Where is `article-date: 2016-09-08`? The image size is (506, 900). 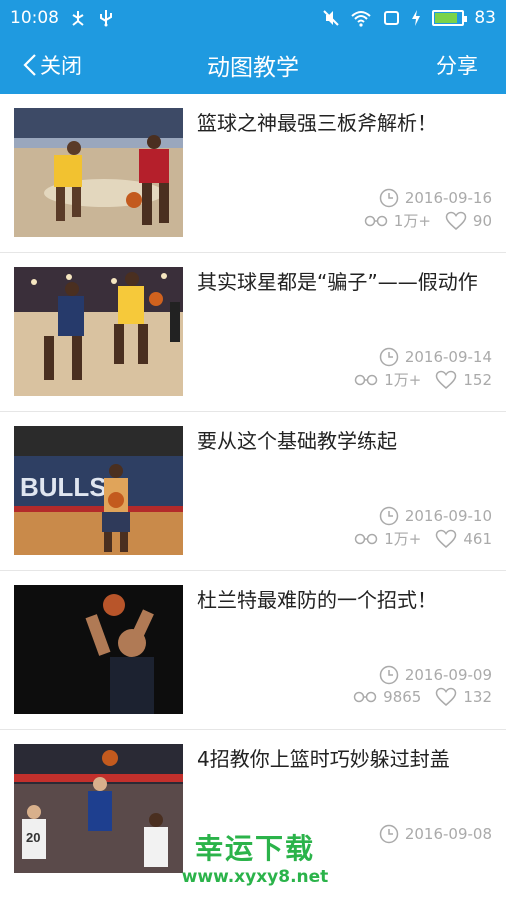
article-date: 2016-09-08 is located at coordinates (448, 834).